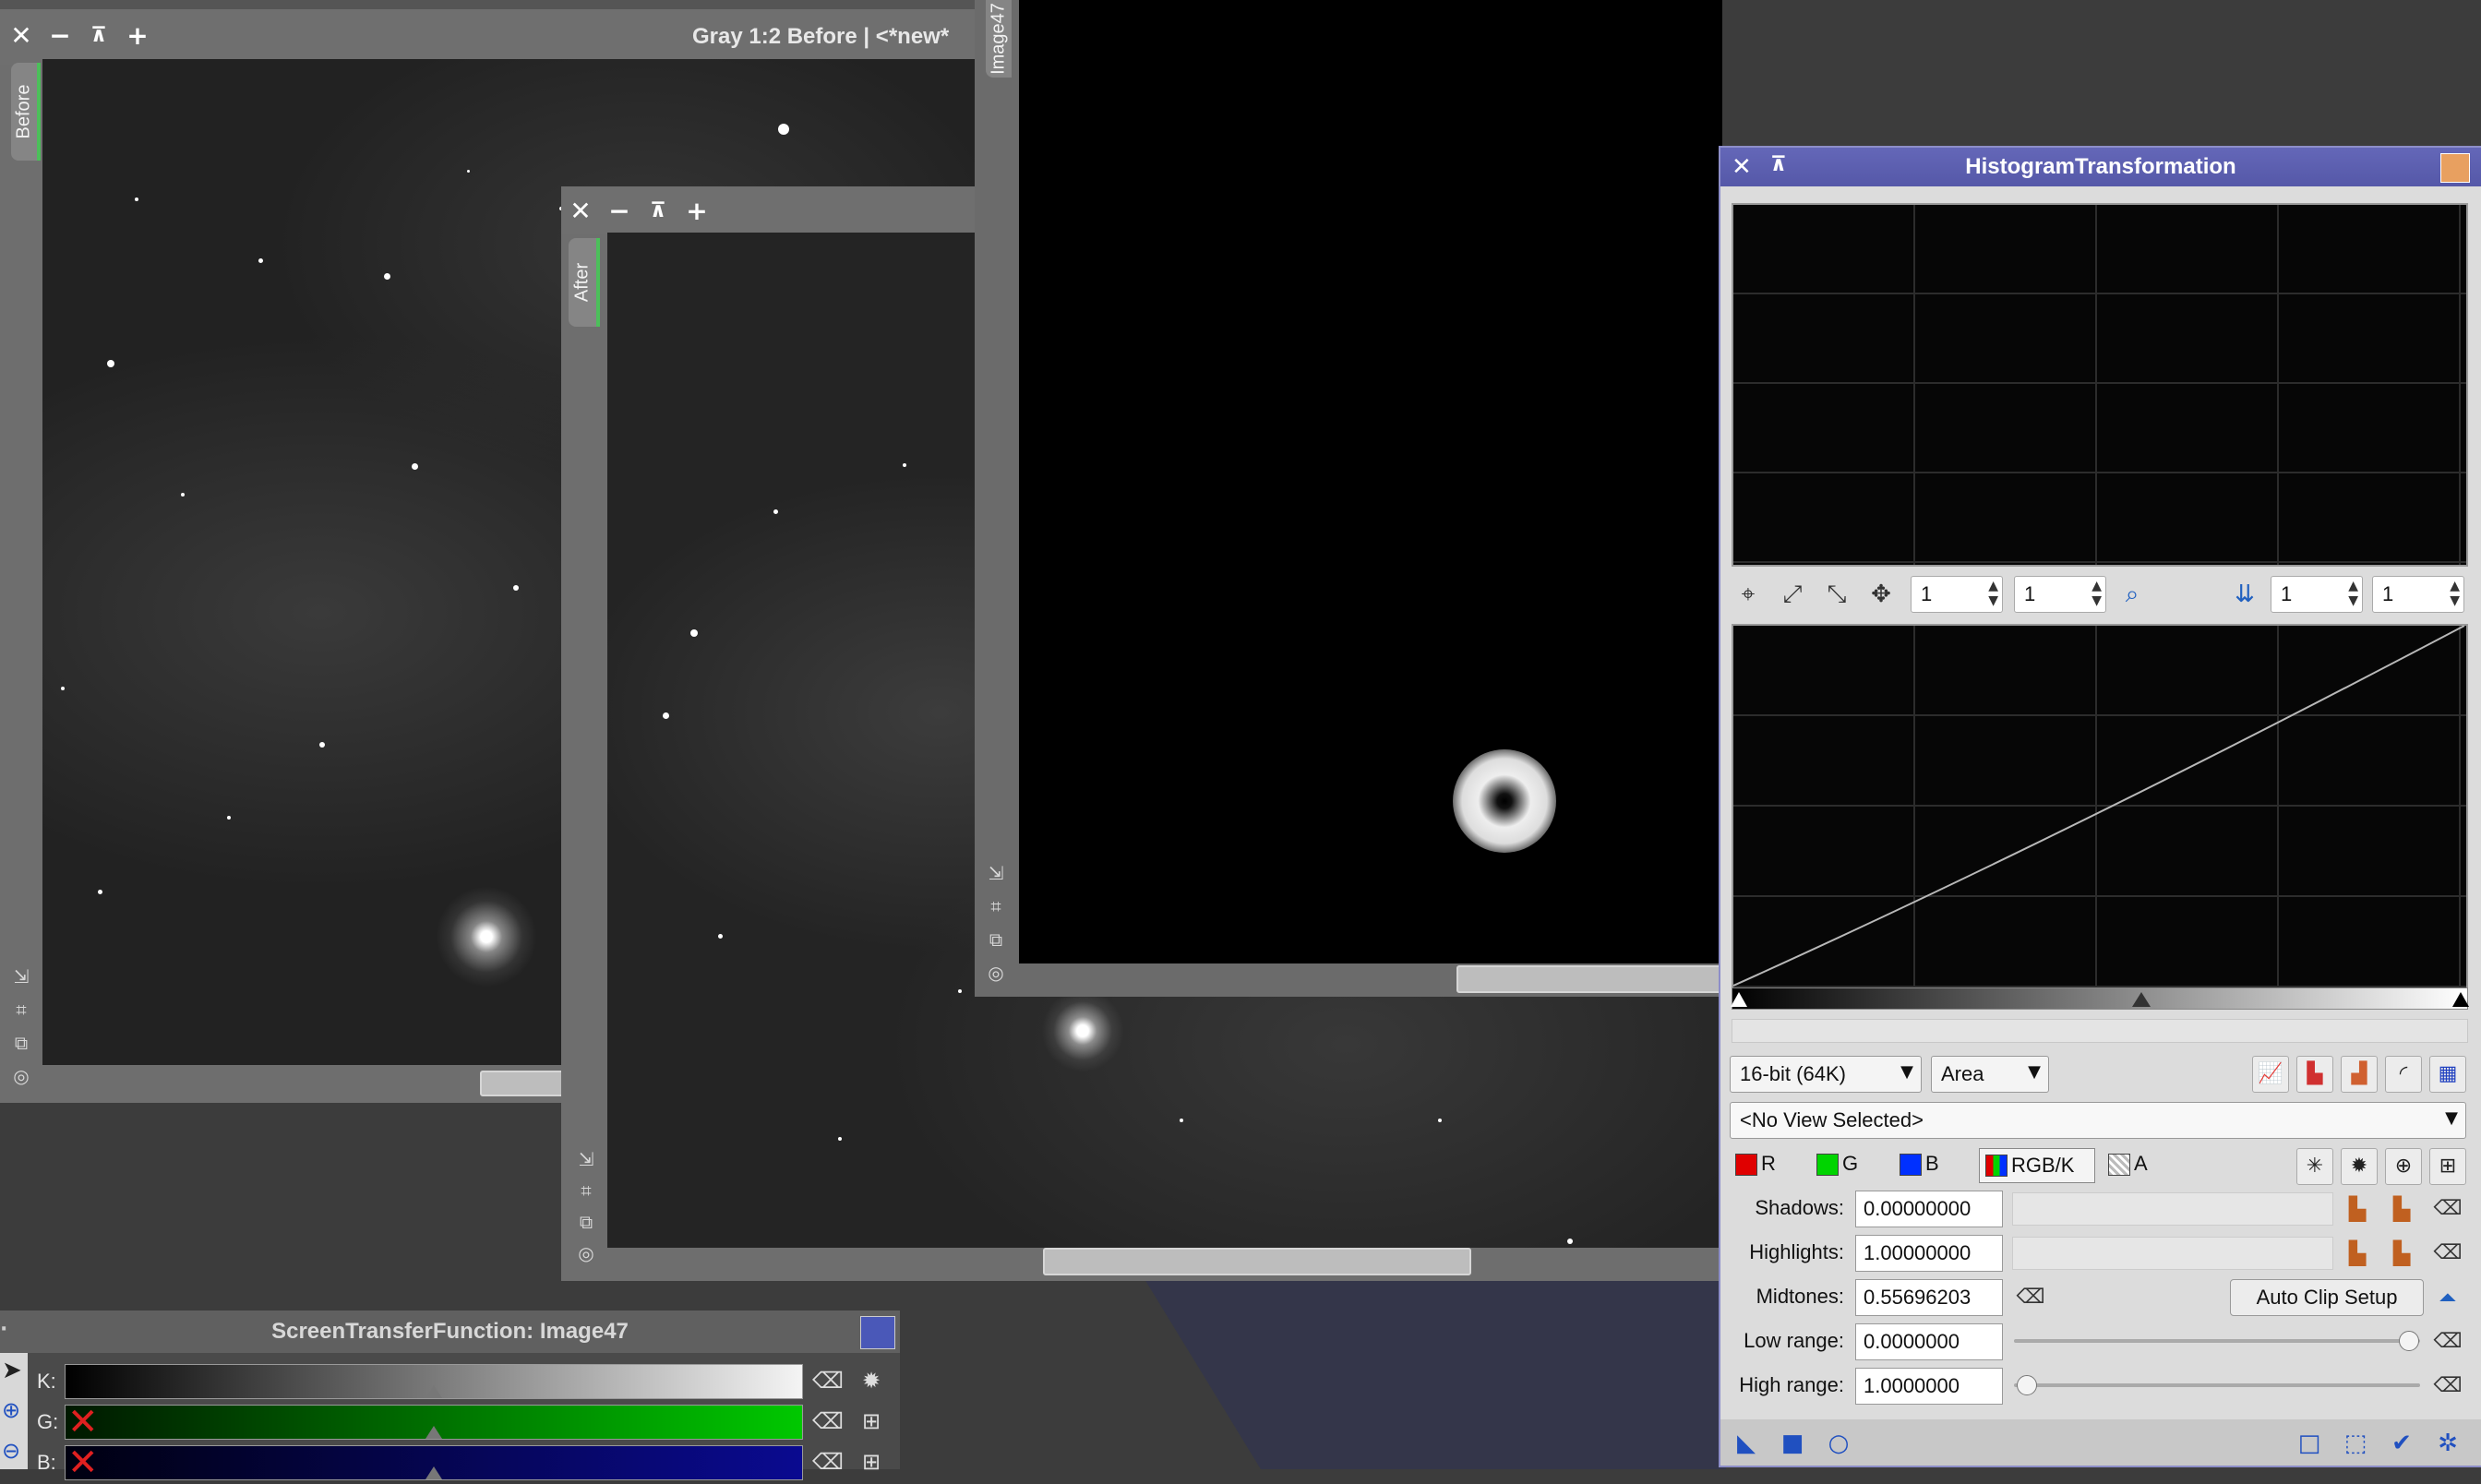 The width and height of the screenshot is (2481, 1484). I want to click on stf-icon, so click(877, 1332).